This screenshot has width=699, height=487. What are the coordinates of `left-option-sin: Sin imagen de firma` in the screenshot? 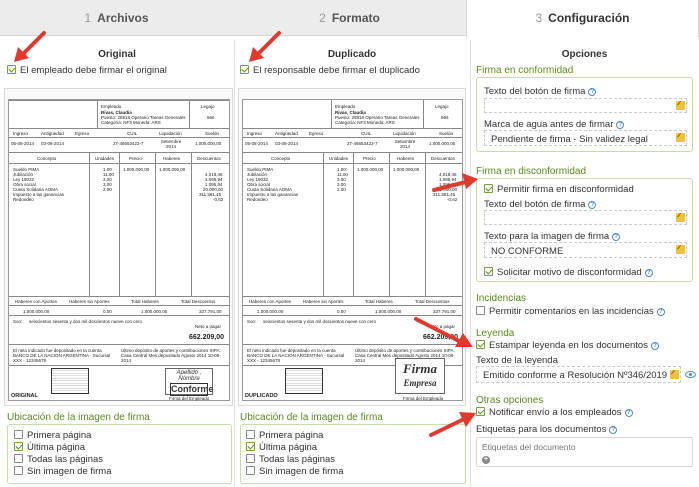 It's located at (62, 471).